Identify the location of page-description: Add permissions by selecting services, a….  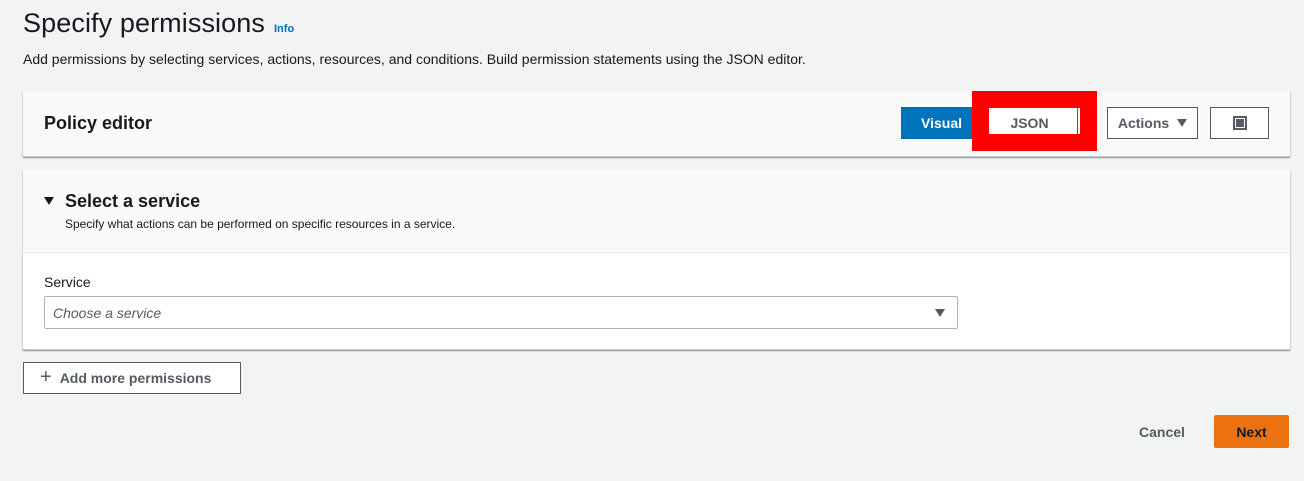
(414, 59).